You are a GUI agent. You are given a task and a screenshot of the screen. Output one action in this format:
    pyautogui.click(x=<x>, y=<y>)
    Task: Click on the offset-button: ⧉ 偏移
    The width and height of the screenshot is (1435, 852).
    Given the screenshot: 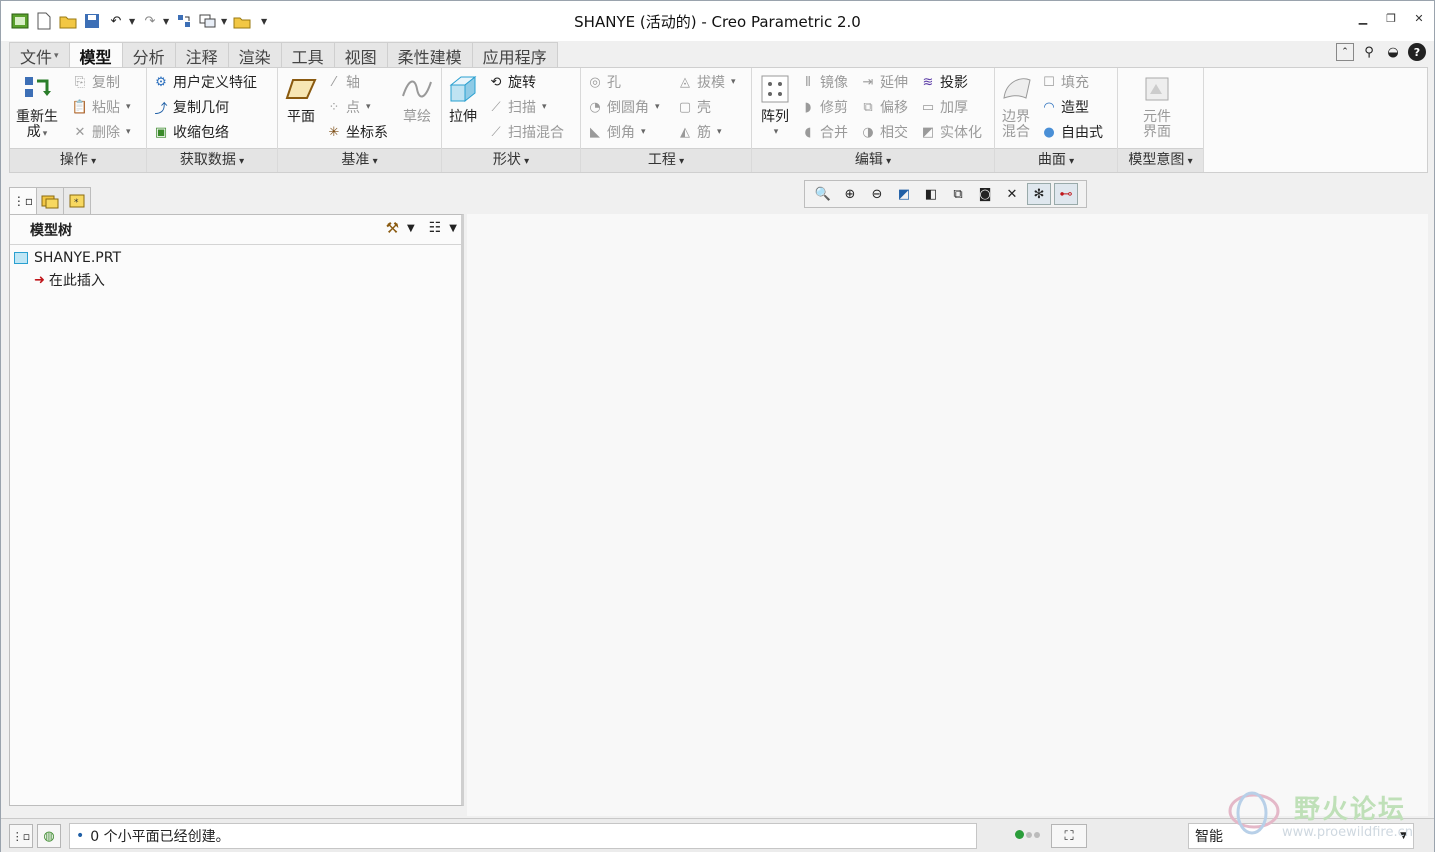 What is the action you would take?
    pyautogui.click(x=884, y=107)
    